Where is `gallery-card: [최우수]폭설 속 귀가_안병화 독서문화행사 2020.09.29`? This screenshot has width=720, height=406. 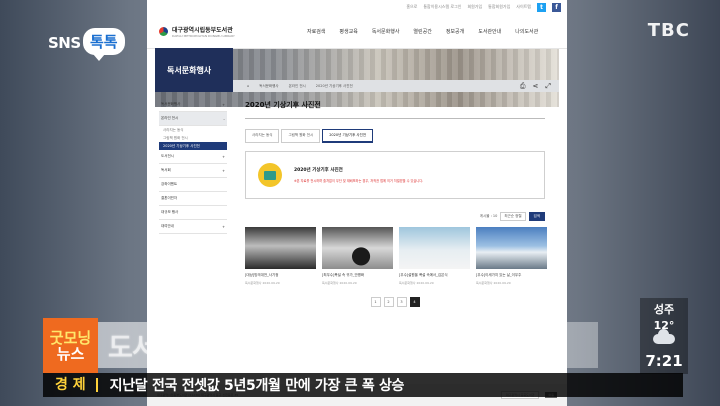
gallery-card: [최우수]폭설 속 귀가_안병화 독서문화행사 2020.09.29 is located at coordinates (357, 256).